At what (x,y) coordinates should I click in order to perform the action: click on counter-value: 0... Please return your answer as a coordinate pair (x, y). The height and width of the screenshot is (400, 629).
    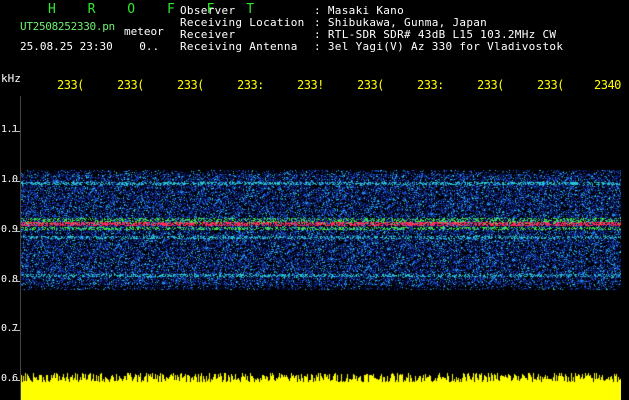
    Looking at the image, I should click on (149, 46).